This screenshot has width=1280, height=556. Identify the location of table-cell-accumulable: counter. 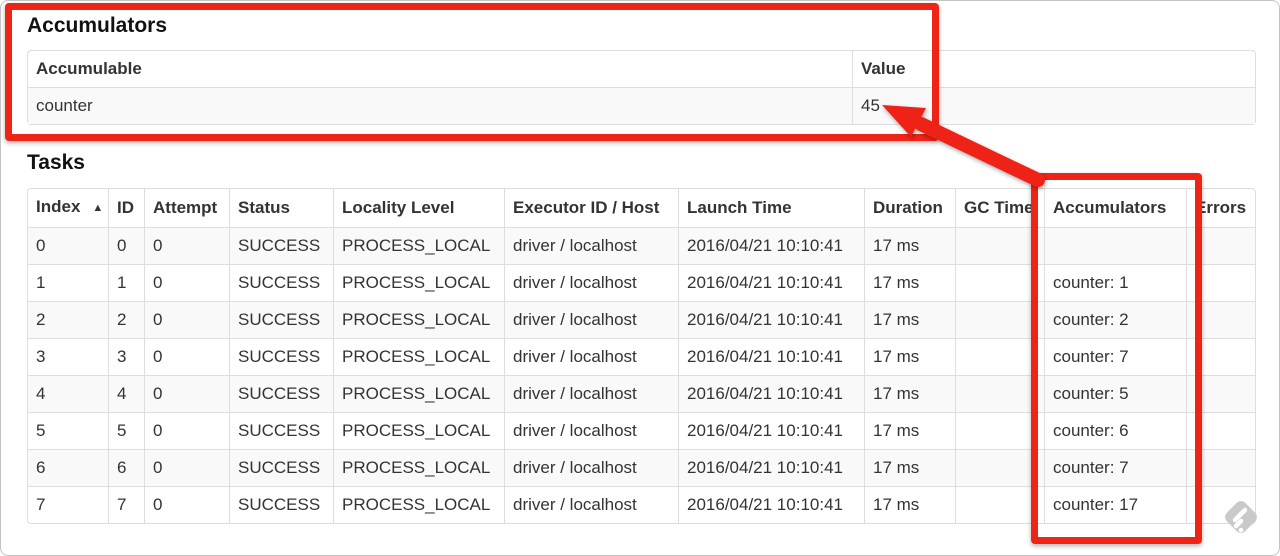
(440, 105).